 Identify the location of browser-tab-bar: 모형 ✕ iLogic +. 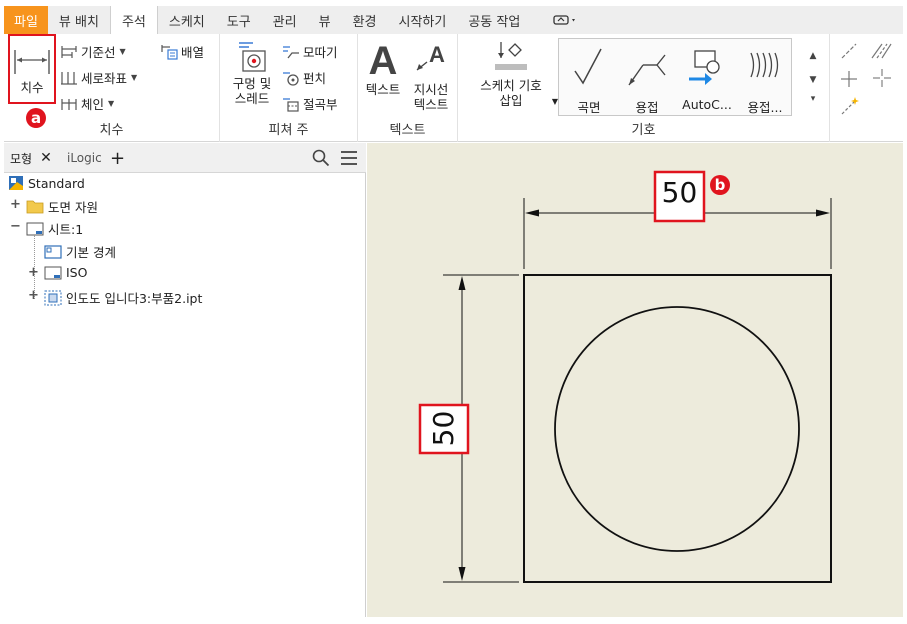
(185, 158).